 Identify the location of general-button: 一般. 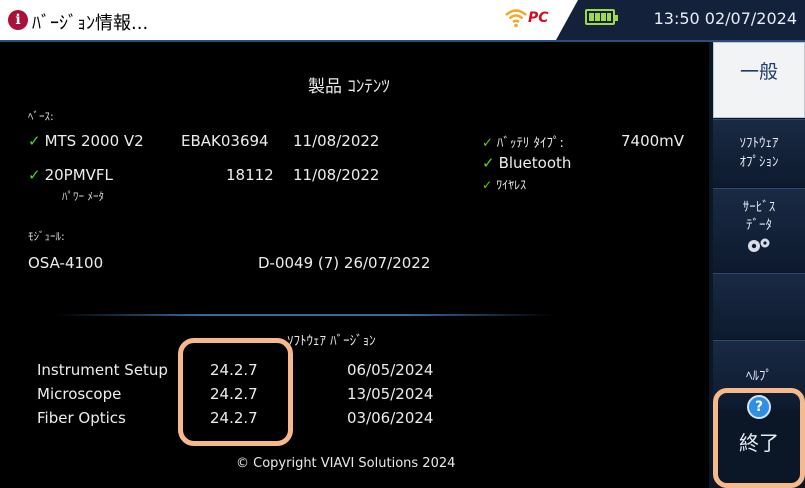
(759, 80).